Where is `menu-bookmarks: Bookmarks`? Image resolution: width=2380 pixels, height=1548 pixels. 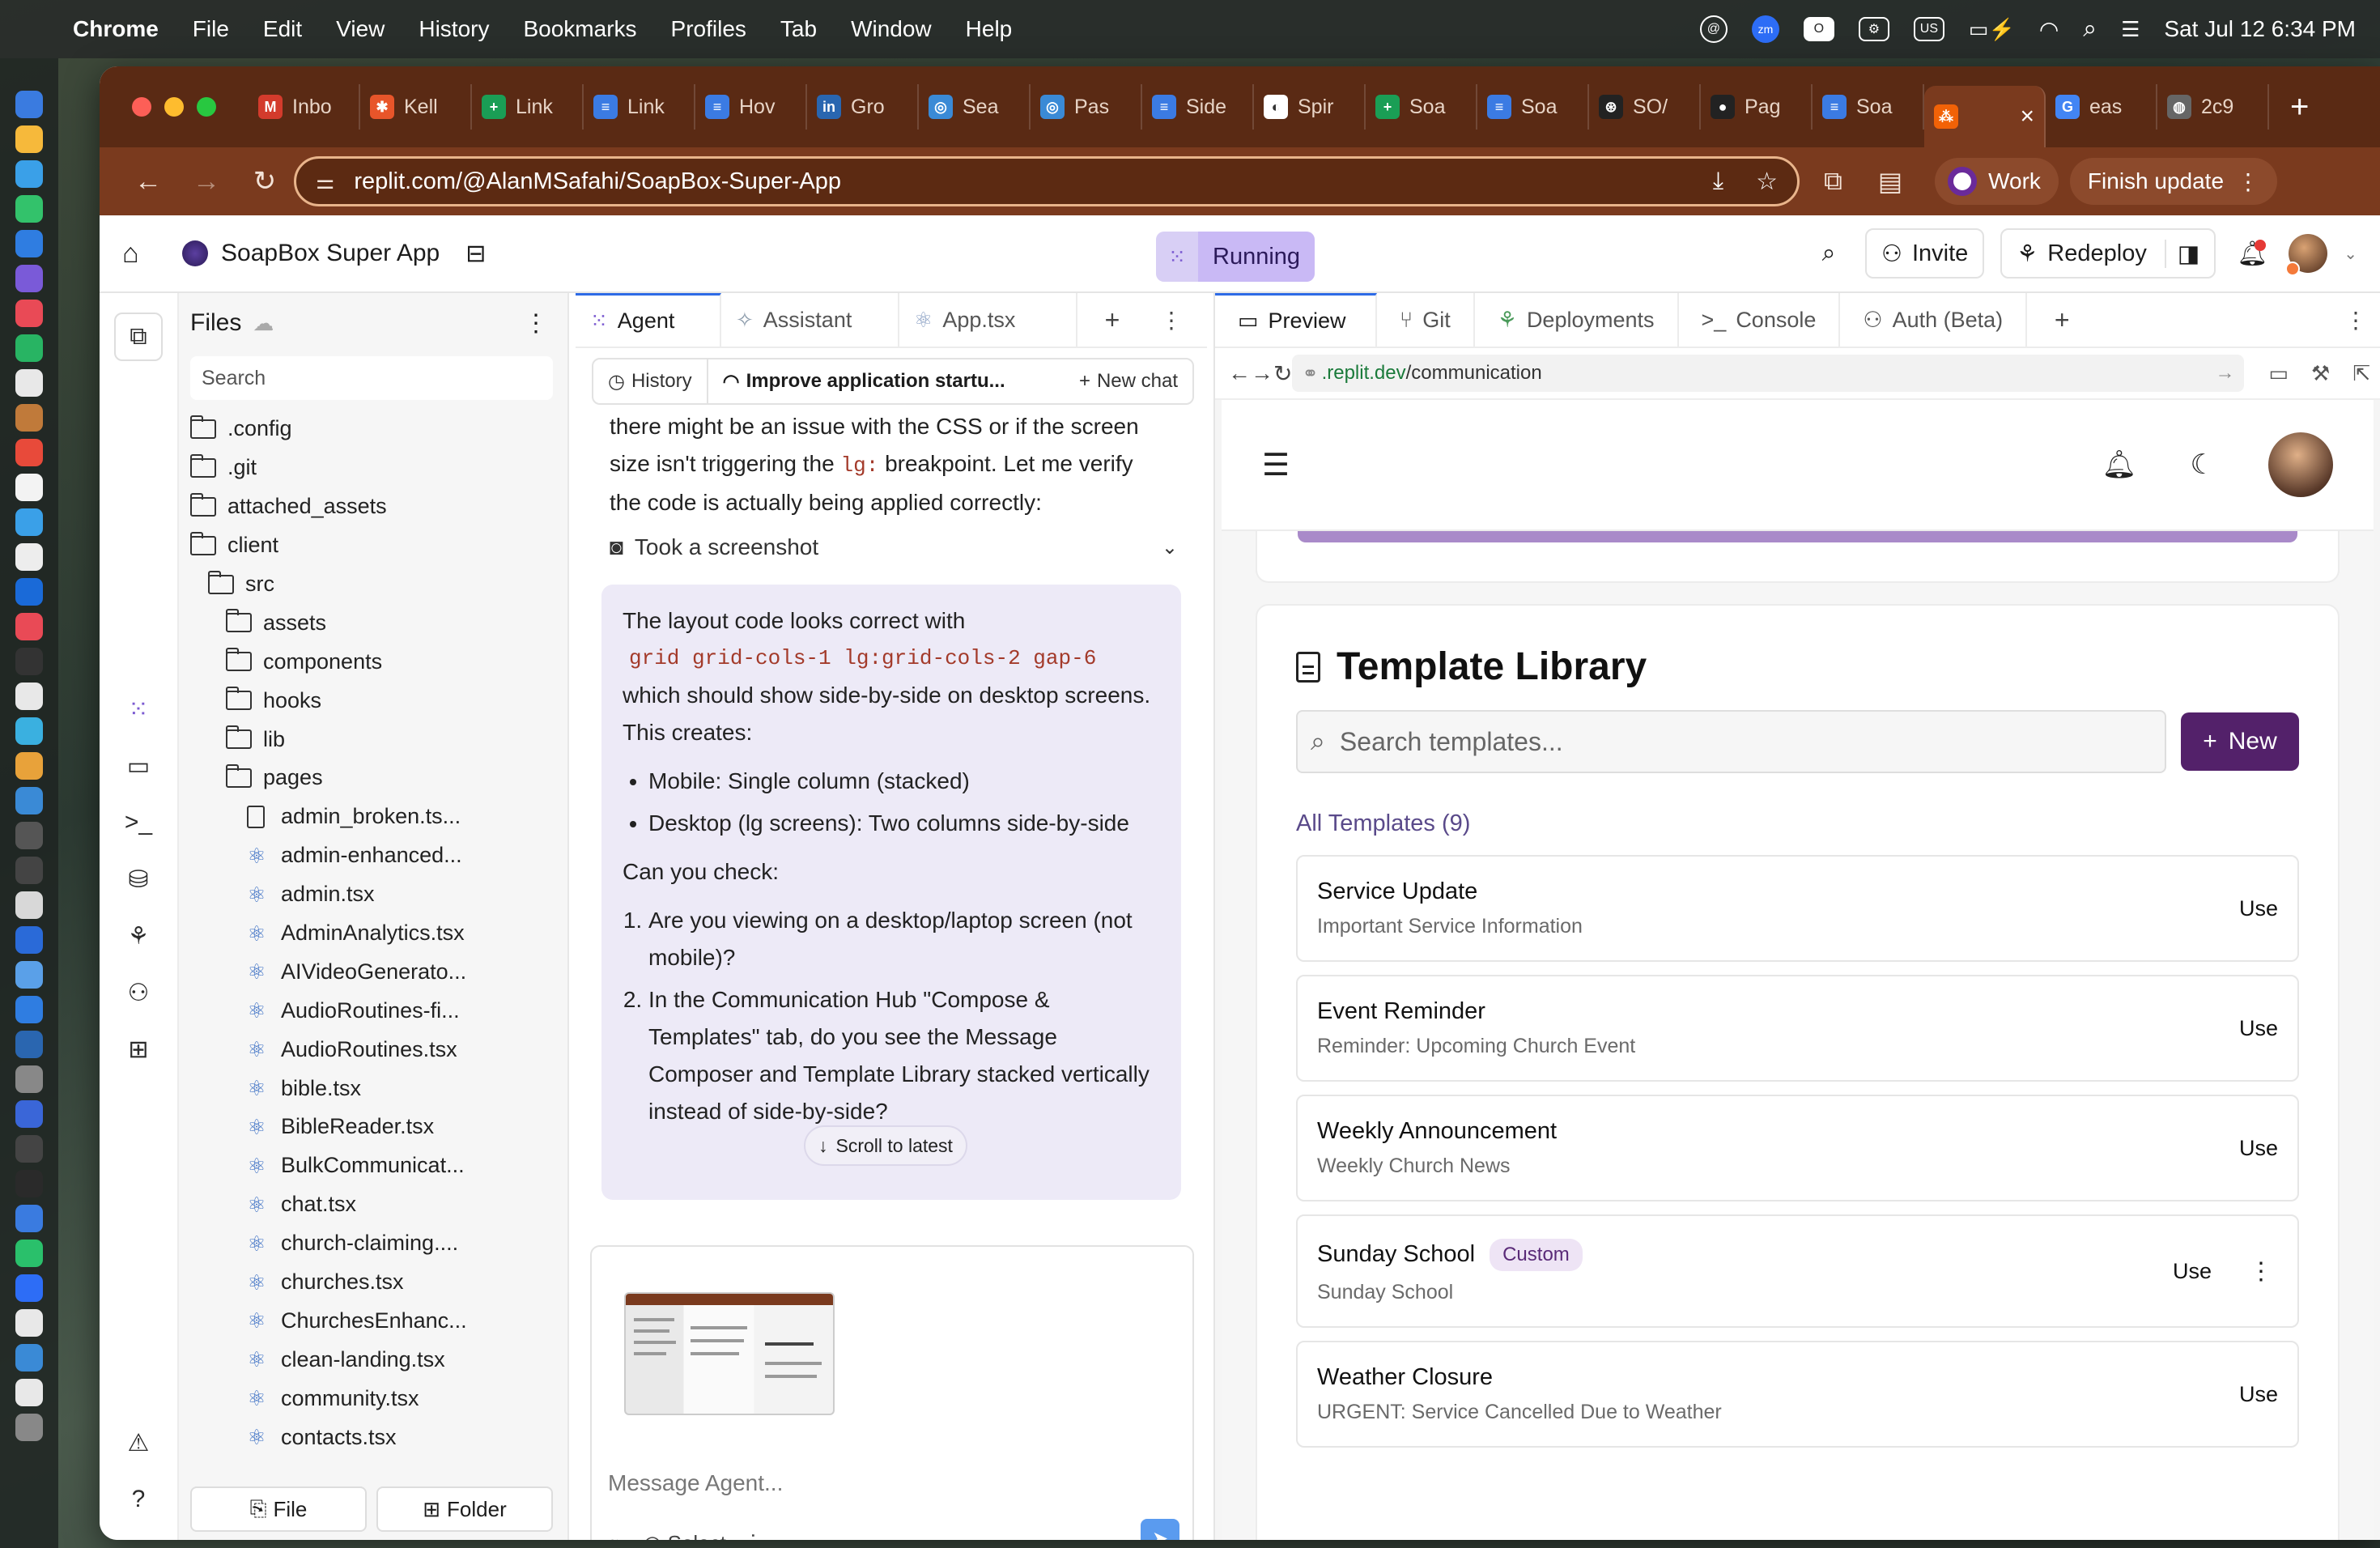 menu-bookmarks: Bookmarks is located at coordinates (579, 29).